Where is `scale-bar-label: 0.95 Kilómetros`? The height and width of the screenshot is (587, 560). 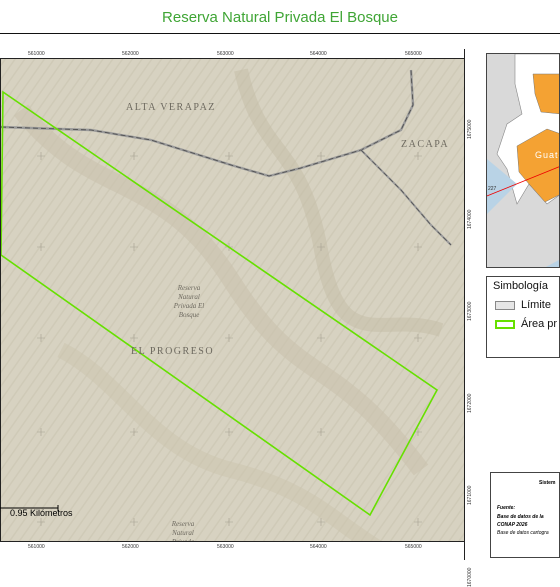
scale-bar-label: 0.95 Kilómetros is located at coordinates (41, 513).